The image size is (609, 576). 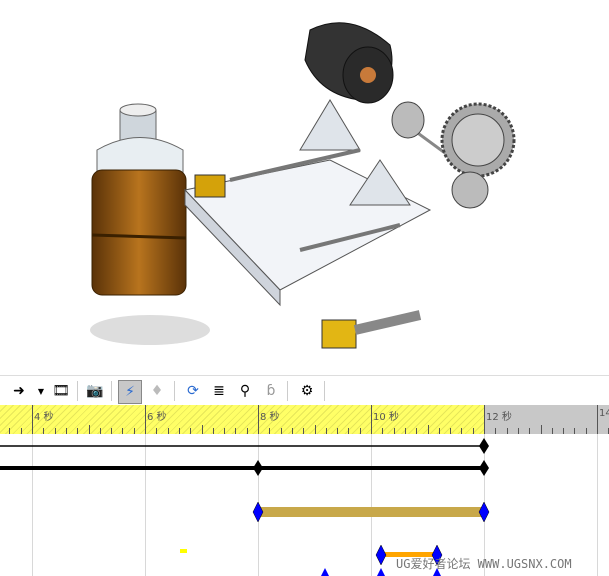 I want to click on chevron-down-icon: ▼, so click(x=41, y=391).